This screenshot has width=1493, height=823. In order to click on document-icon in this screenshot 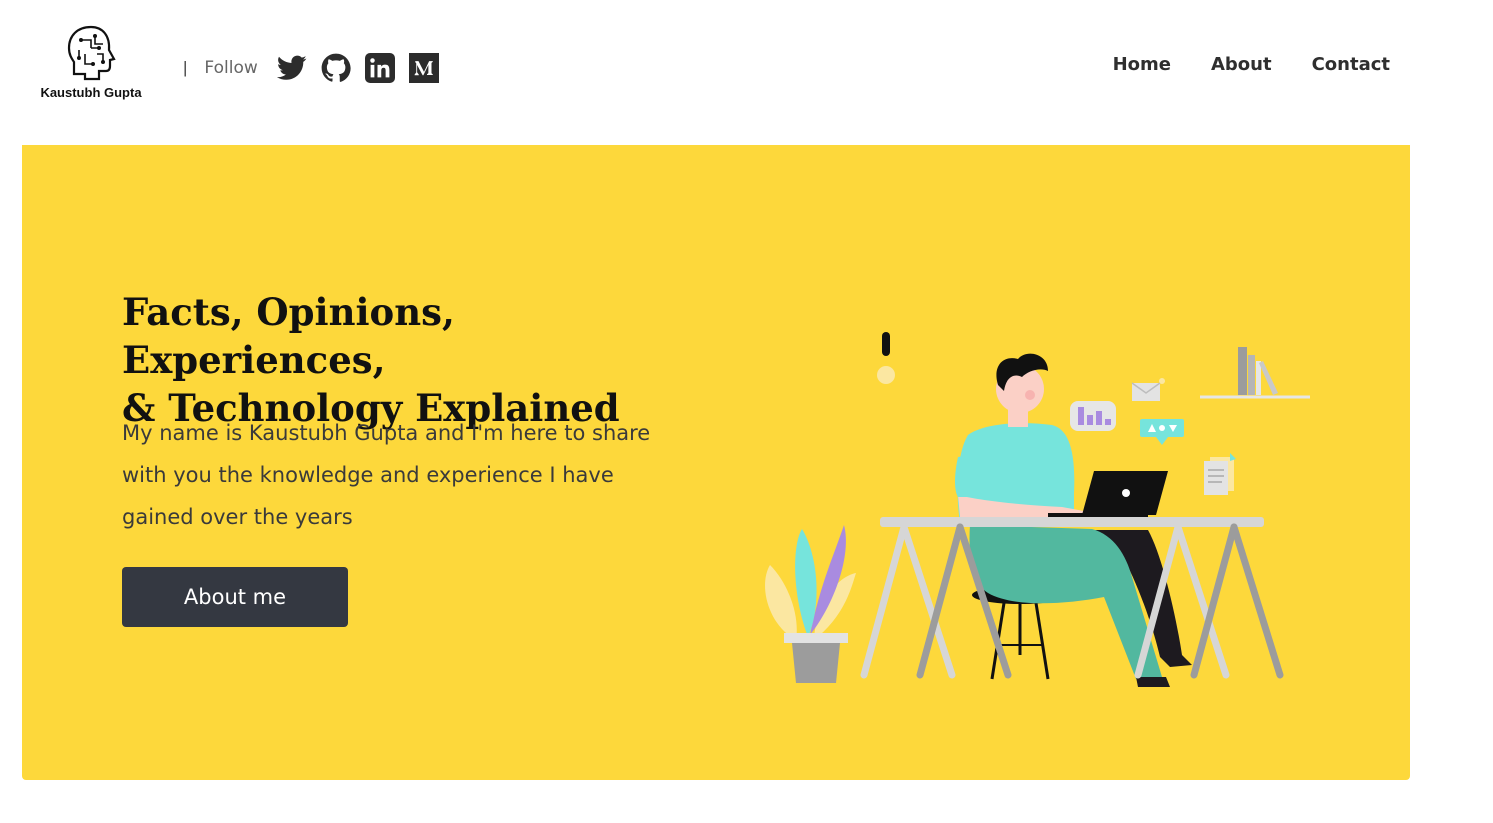, I will do `click(1220, 474)`.